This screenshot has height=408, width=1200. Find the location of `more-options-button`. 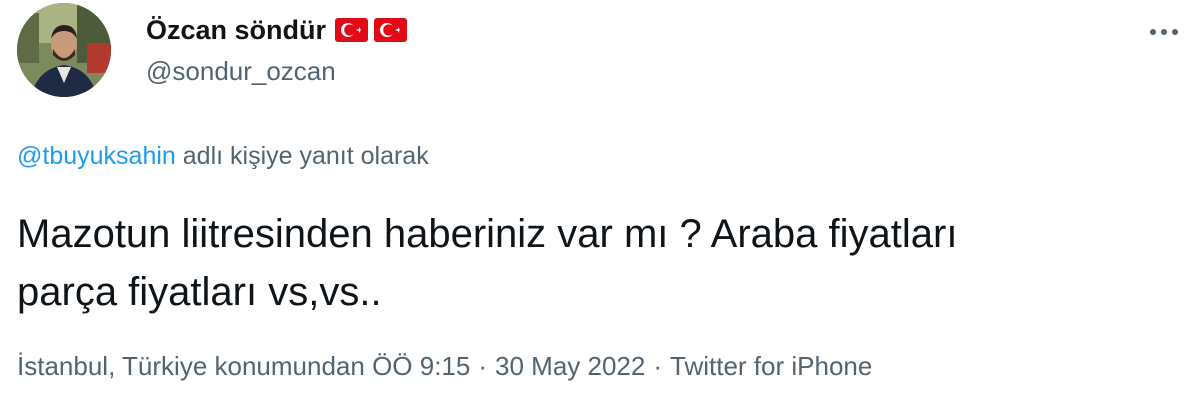

more-options-button is located at coordinates (1164, 32).